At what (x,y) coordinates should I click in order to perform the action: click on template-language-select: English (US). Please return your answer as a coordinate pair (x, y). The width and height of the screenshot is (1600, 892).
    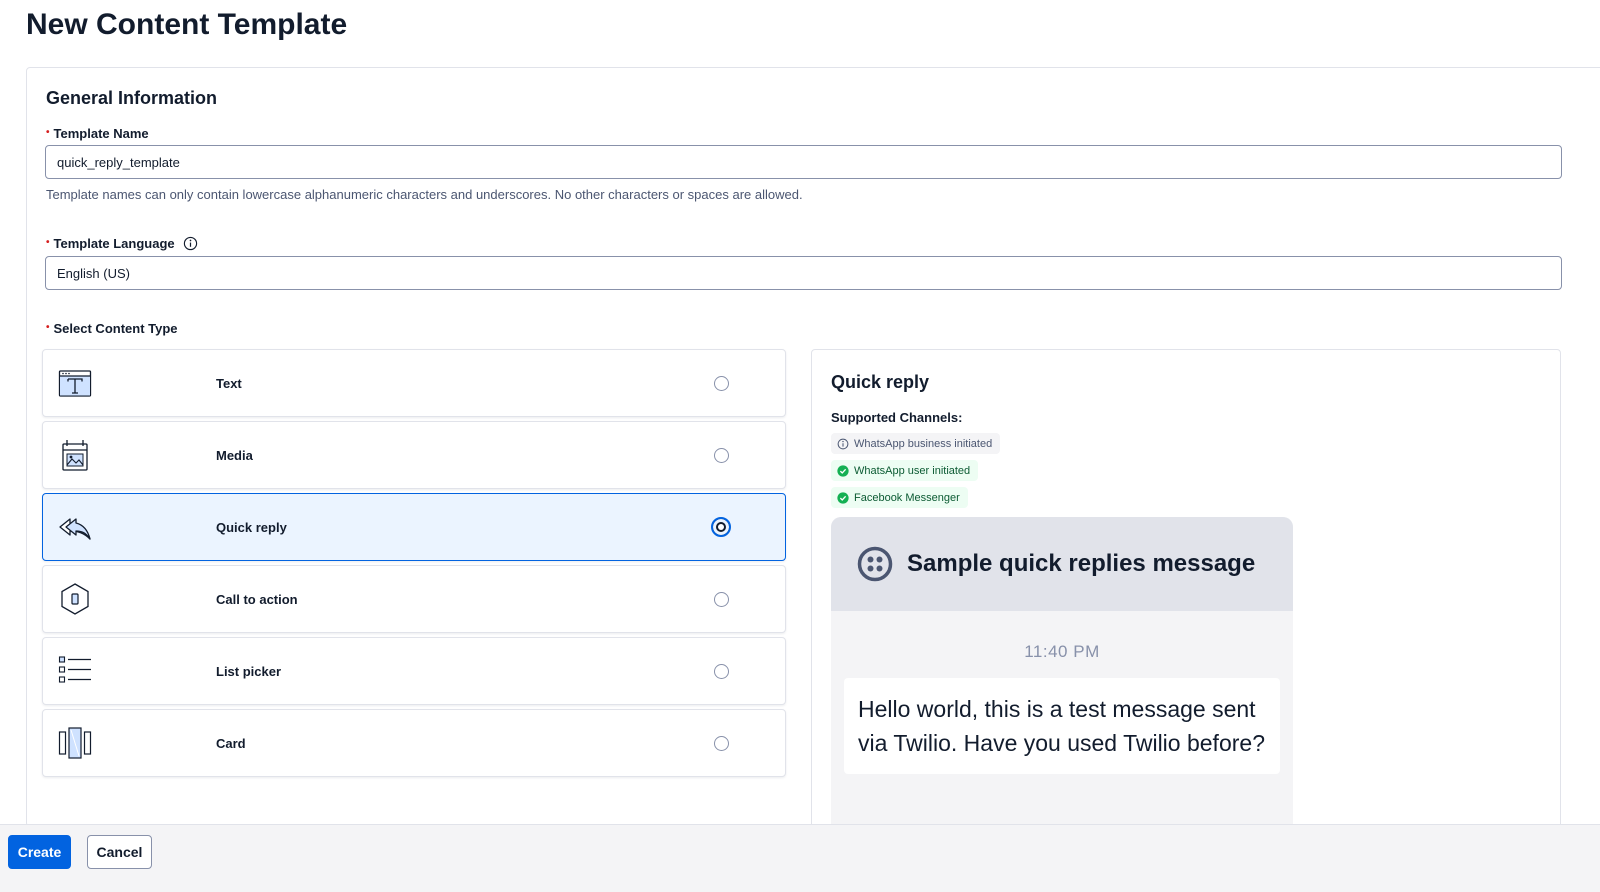
    Looking at the image, I should click on (803, 273).